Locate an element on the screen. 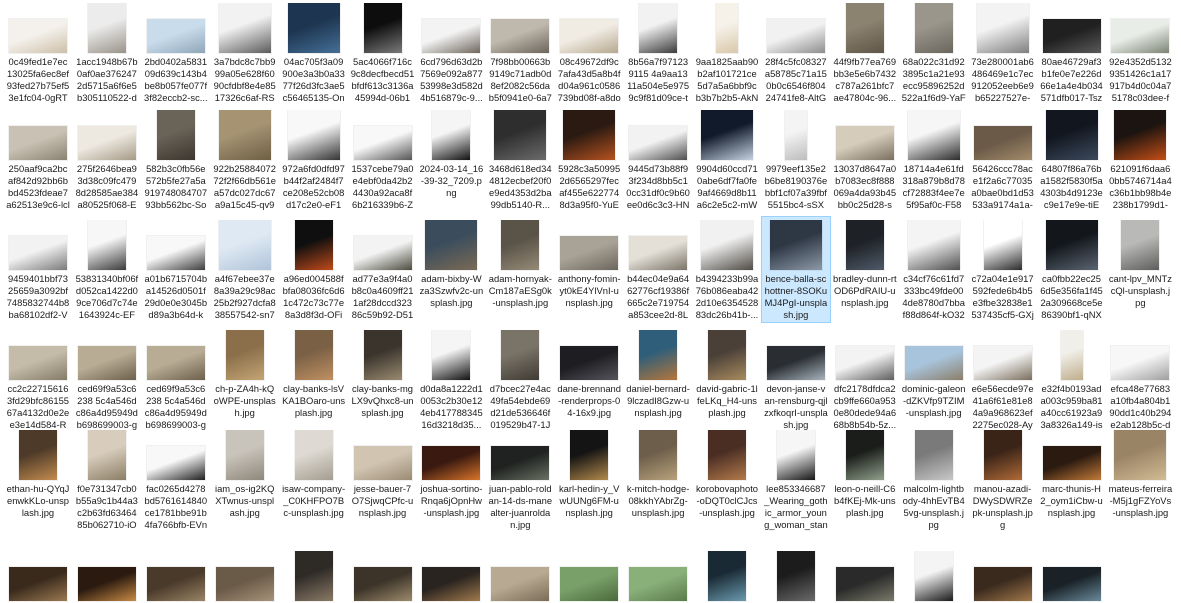 The image size is (1181, 603). file-item: 2024-03-14_16-39-32_7209.png is located at coordinates (451, 159).